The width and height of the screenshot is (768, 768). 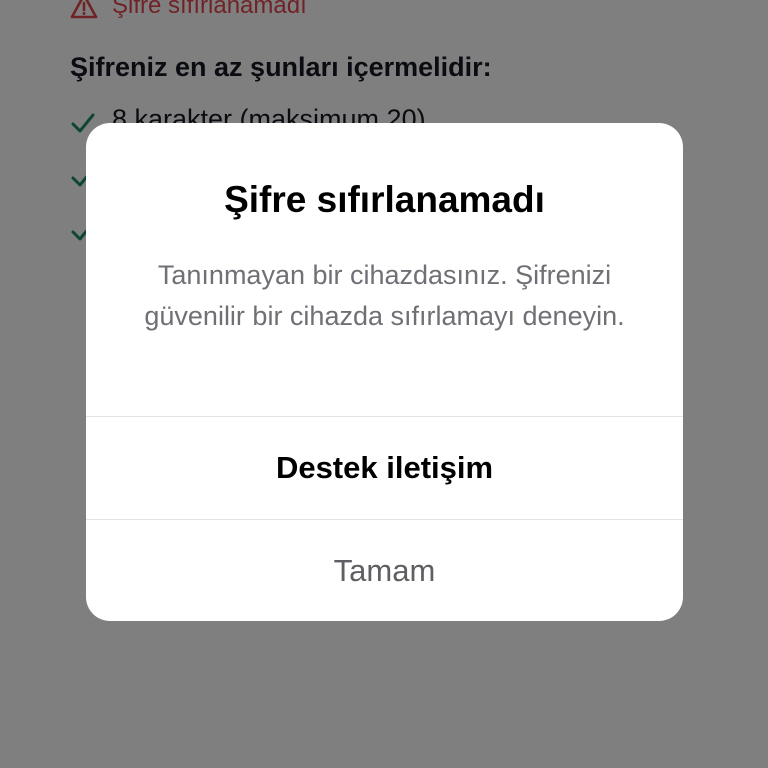 What do you see at coordinates (384, 468) in the screenshot?
I see `contact-support-button: Destek iletişim` at bounding box center [384, 468].